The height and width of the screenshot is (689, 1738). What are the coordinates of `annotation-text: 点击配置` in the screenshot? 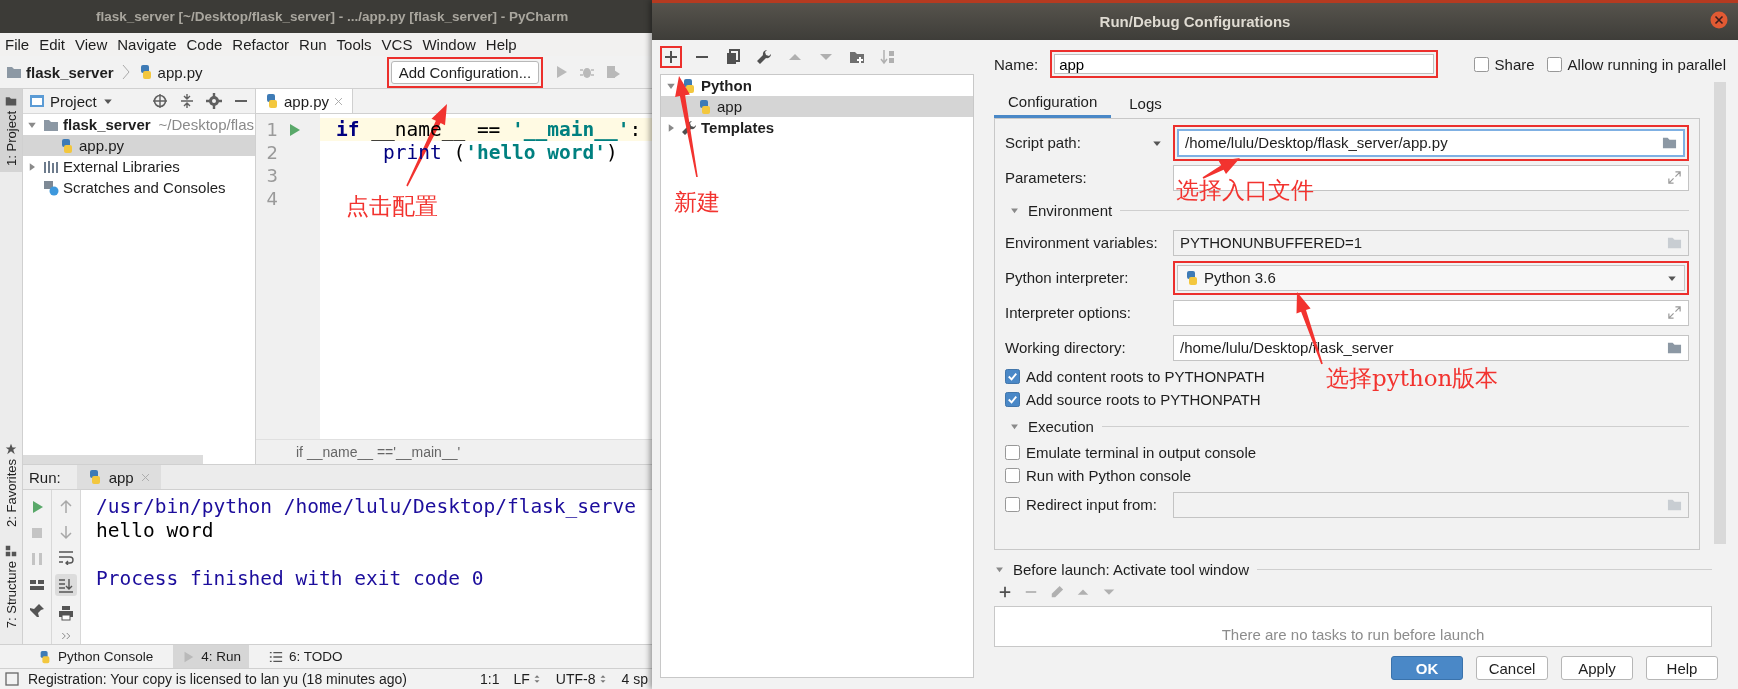 It's located at (392, 207).